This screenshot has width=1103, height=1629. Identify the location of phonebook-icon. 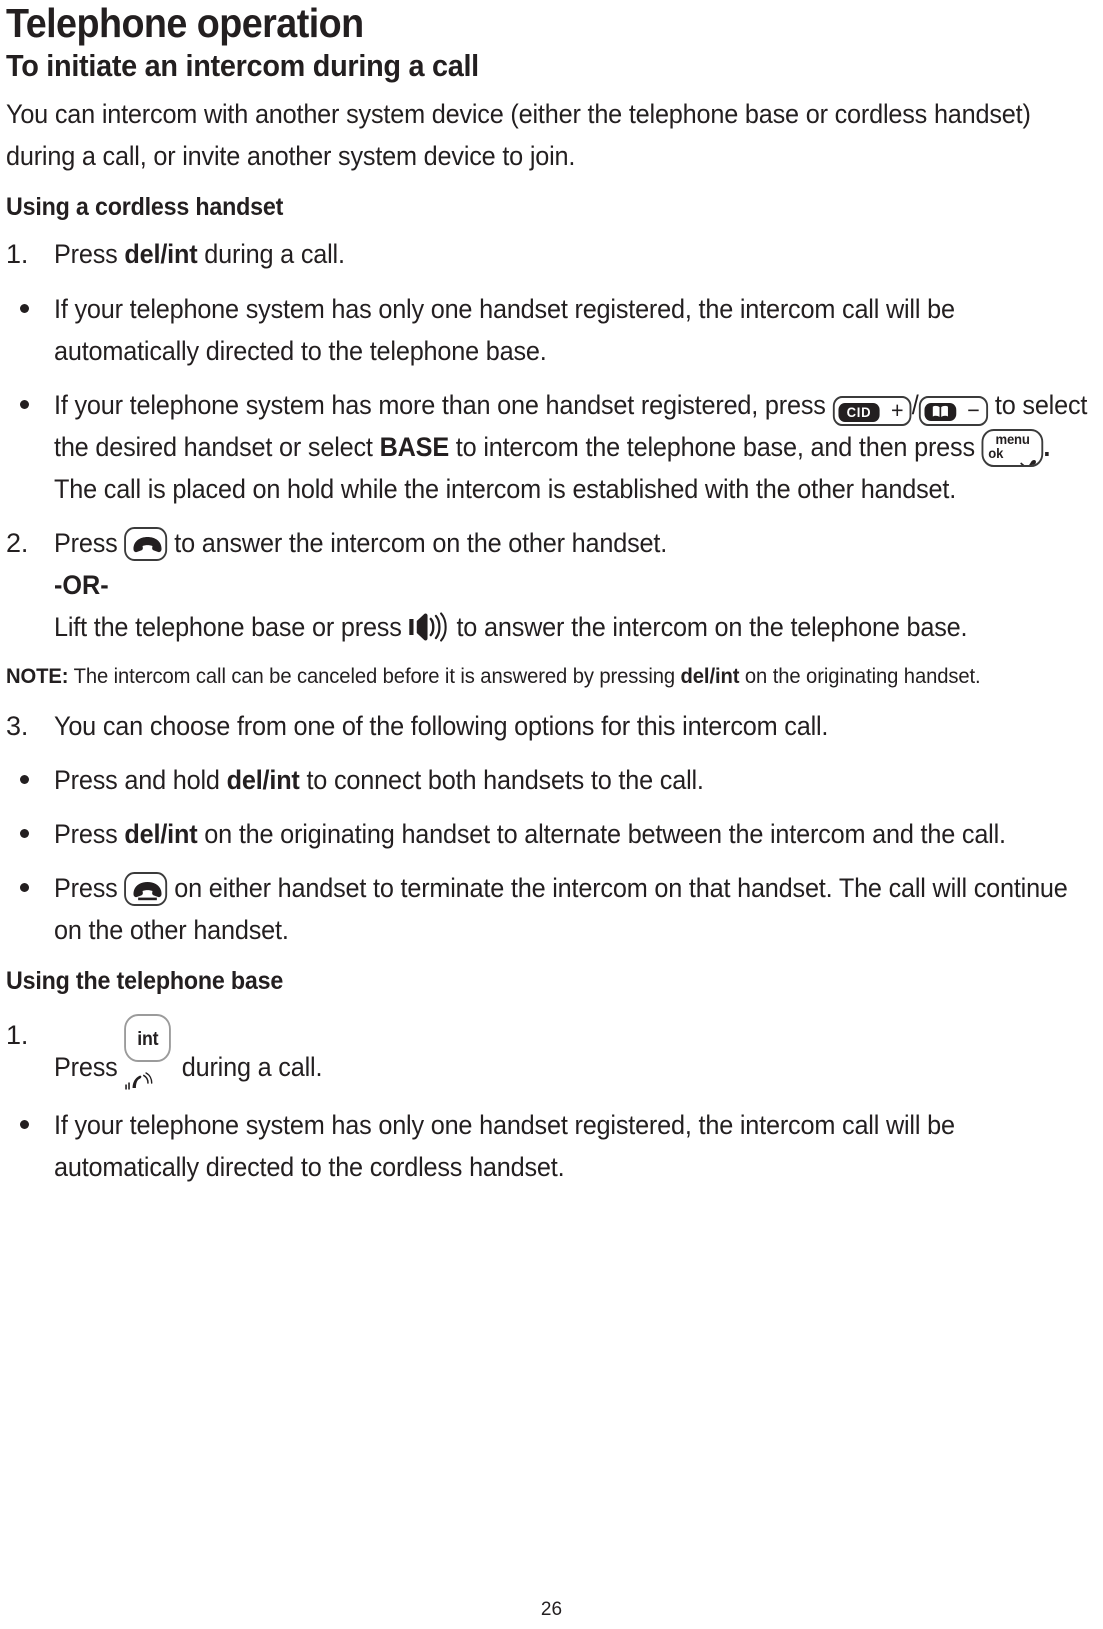
(940, 411).